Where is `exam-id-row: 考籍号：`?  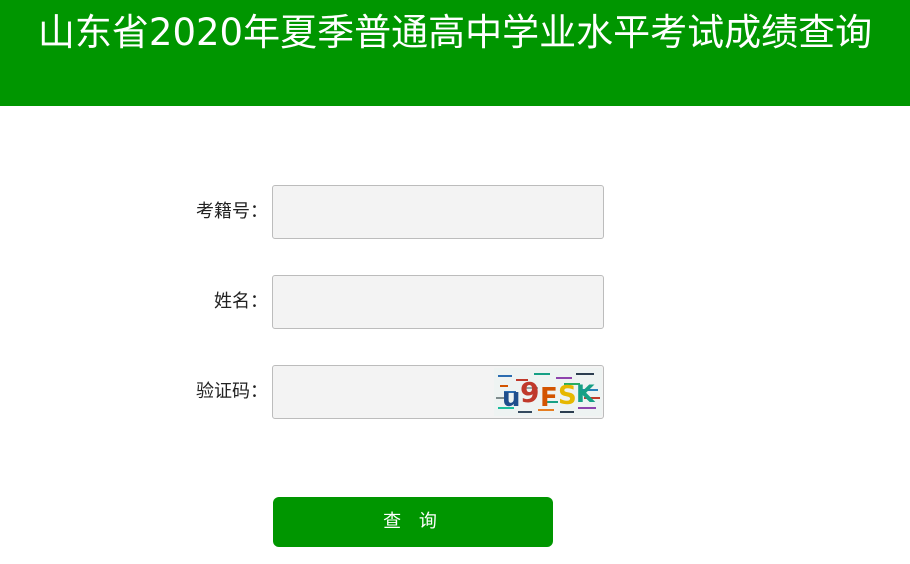
exam-id-row: 考籍号： is located at coordinates (455, 212).